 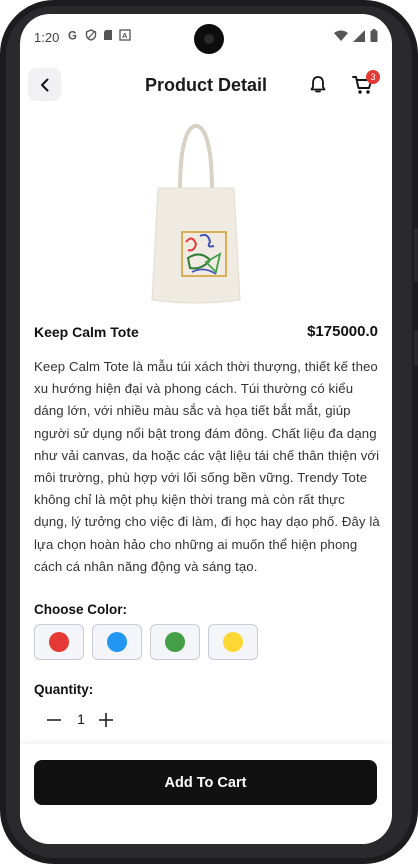 I want to click on shield-icon, so click(x=91, y=35).